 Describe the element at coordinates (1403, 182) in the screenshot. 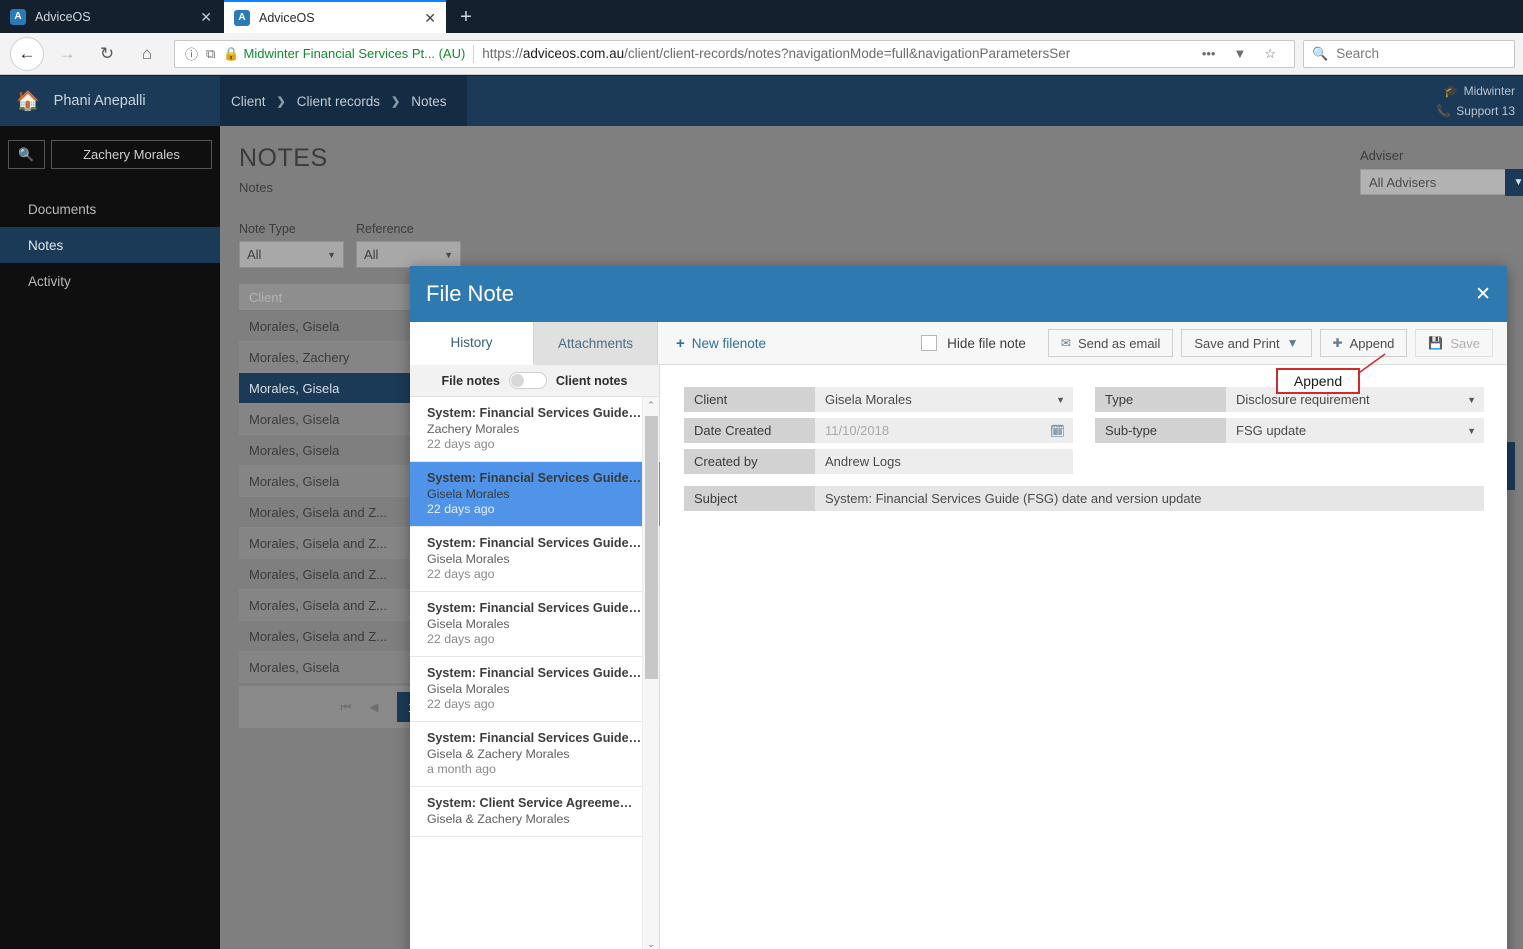

I see `adviser-value: All Advisers` at that location.